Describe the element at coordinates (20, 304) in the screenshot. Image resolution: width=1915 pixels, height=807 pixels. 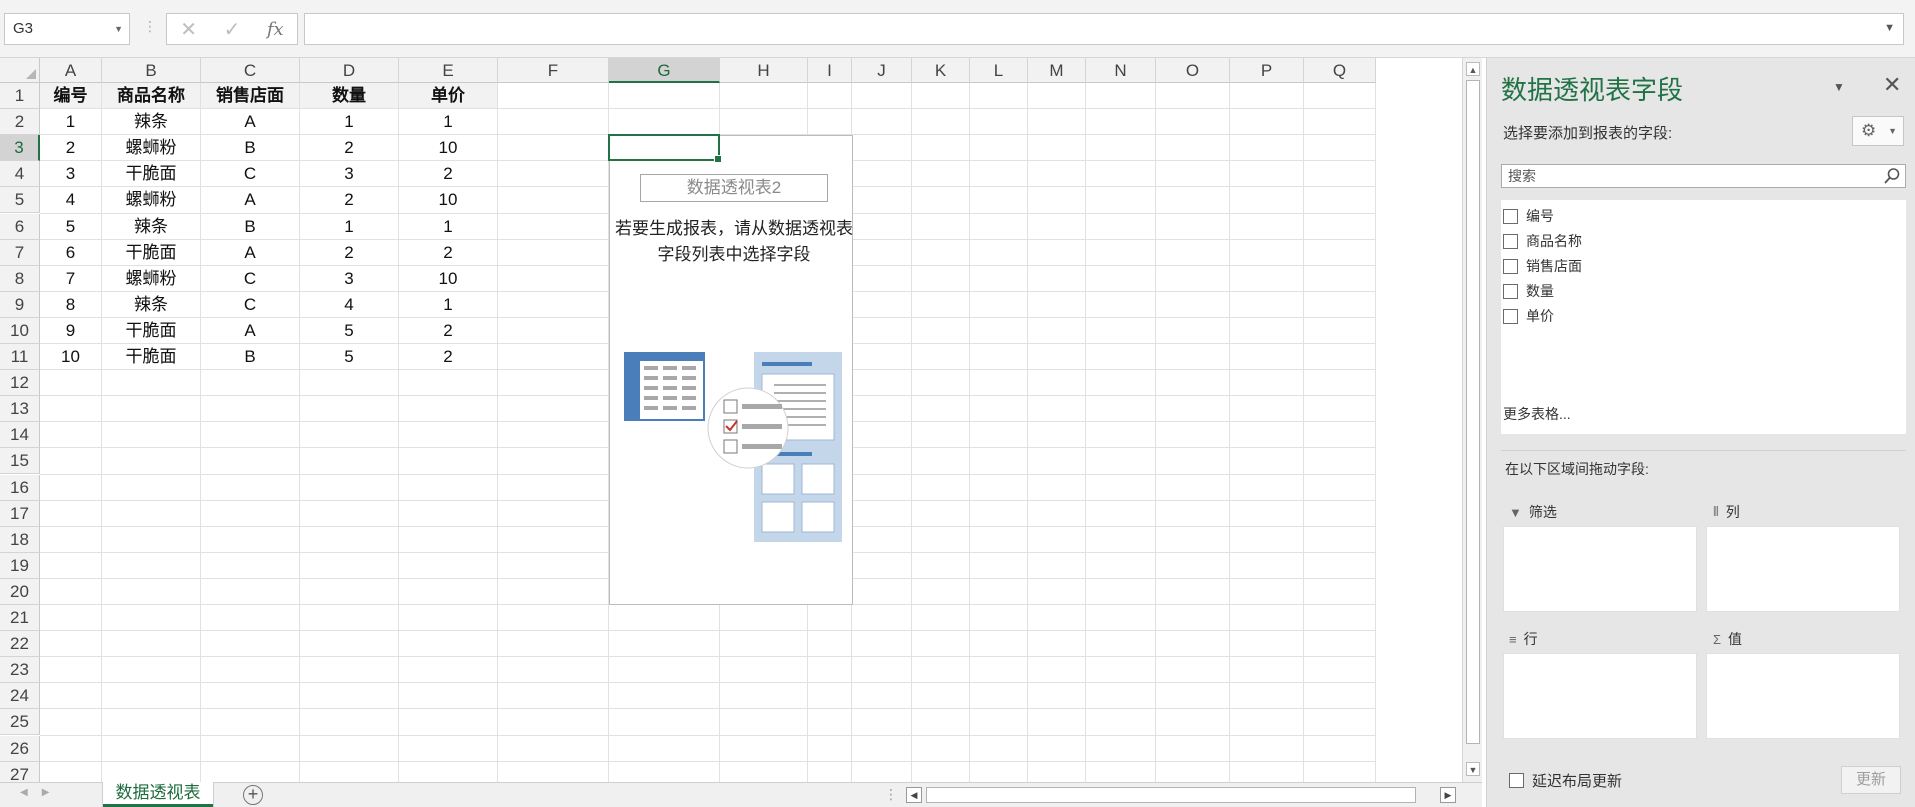
I see `row-header-9: 9` at that location.